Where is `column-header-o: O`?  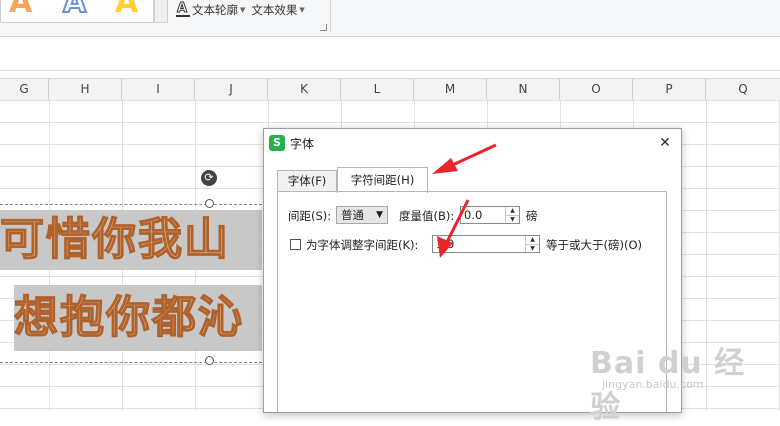
column-header-o: O is located at coordinates (596, 89).